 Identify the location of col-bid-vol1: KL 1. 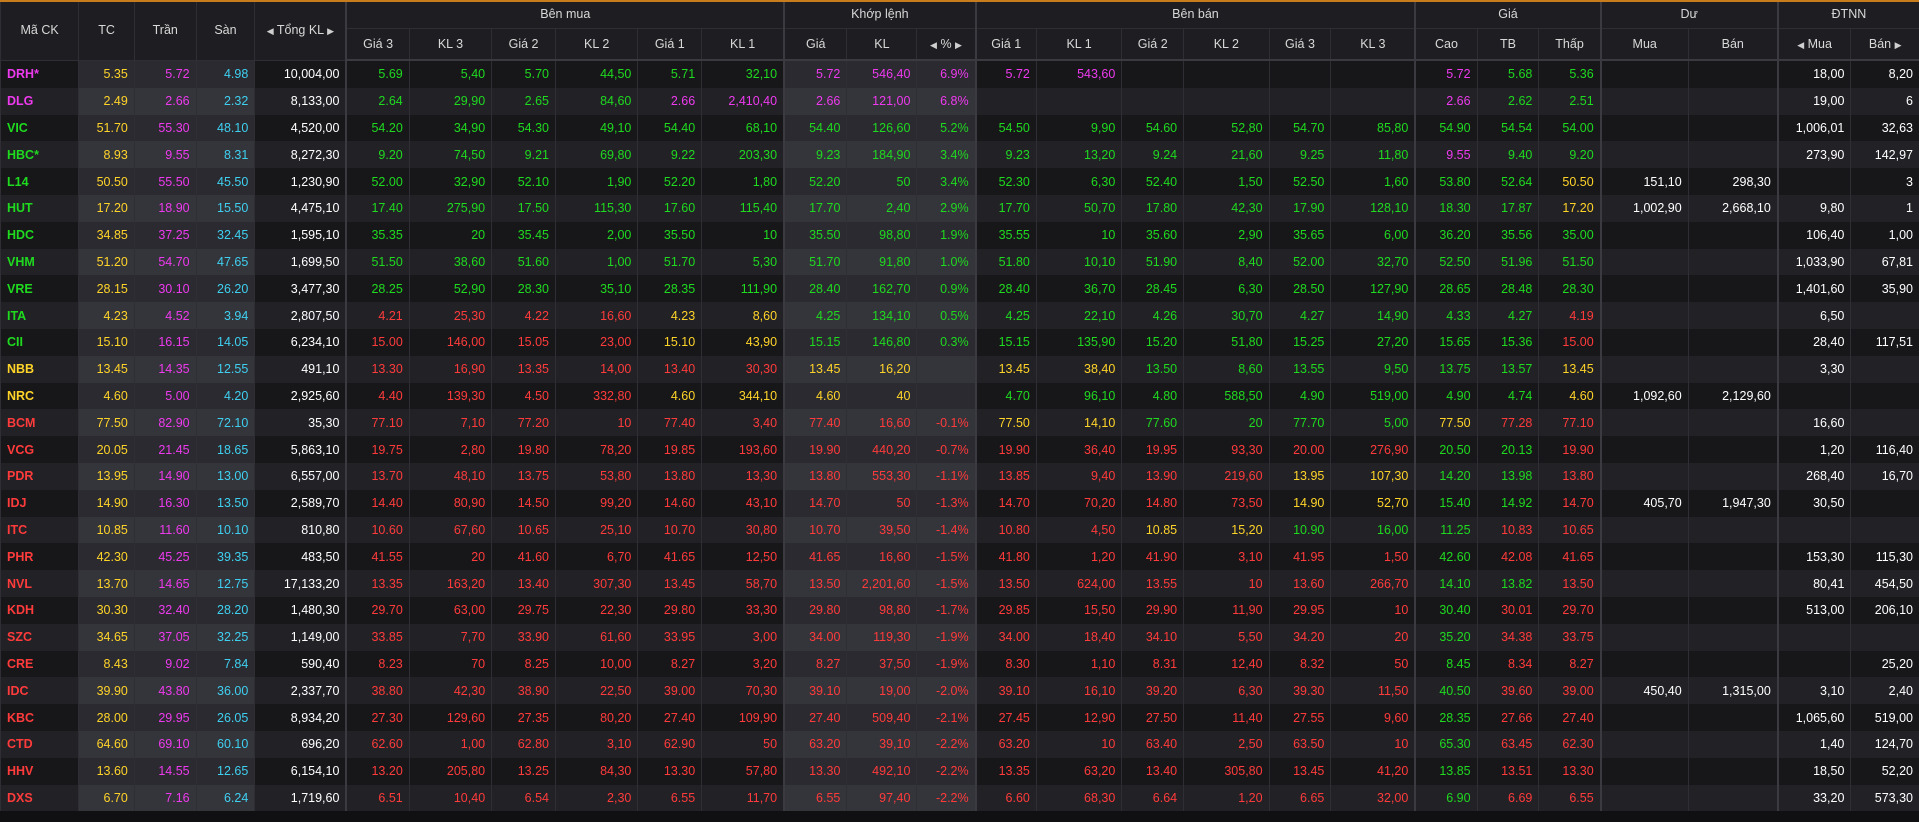
(743, 44).